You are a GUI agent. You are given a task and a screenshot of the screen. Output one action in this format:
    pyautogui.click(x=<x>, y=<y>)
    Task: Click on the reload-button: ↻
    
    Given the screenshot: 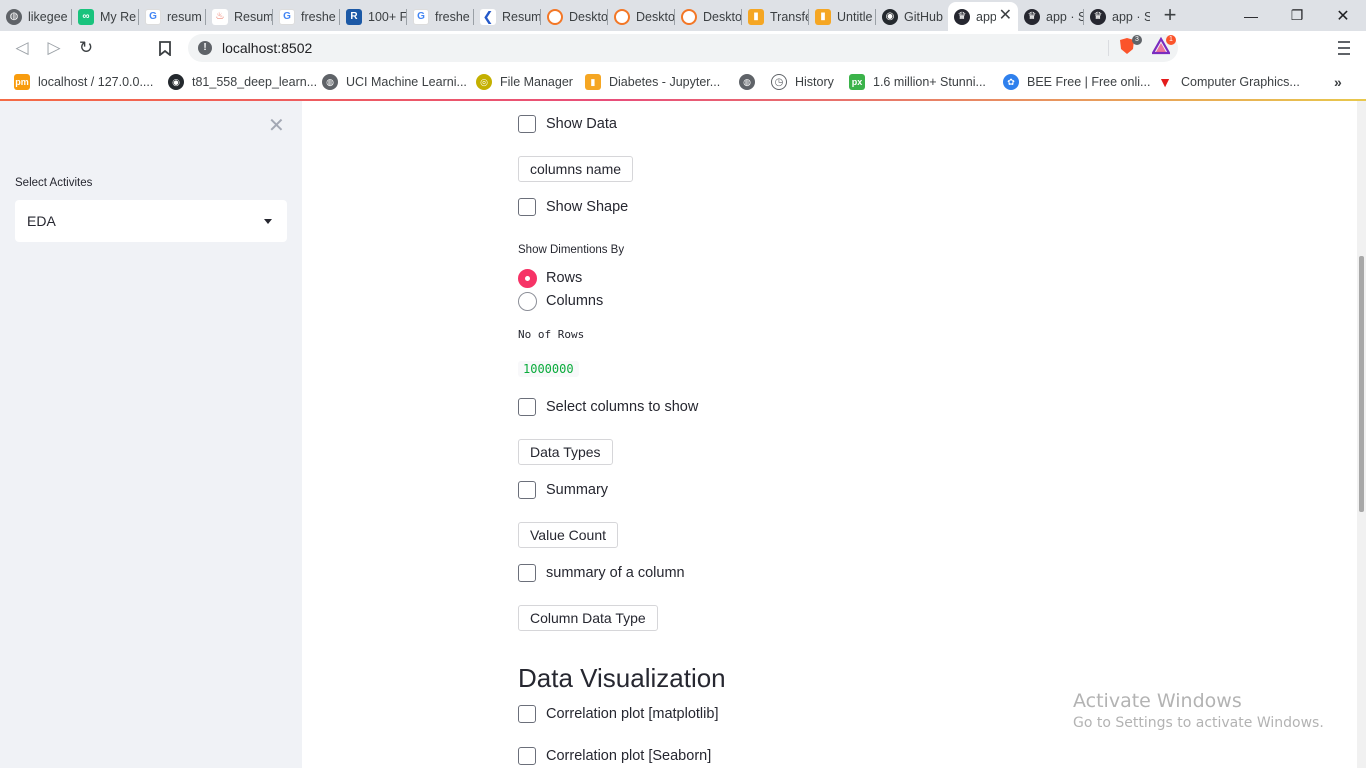 What is the action you would take?
    pyautogui.click(x=86, y=48)
    